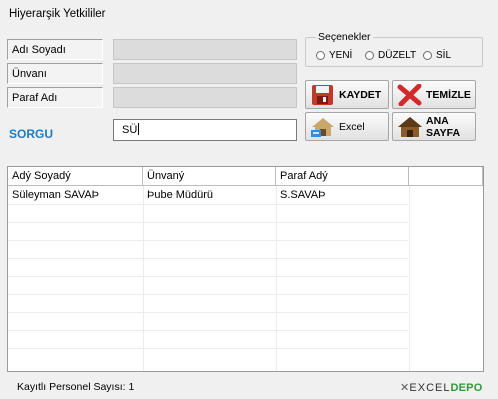 Image resolution: width=498 pixels, height=399 pixels. I want to click on excel-button: Excel, so click(347, 126).